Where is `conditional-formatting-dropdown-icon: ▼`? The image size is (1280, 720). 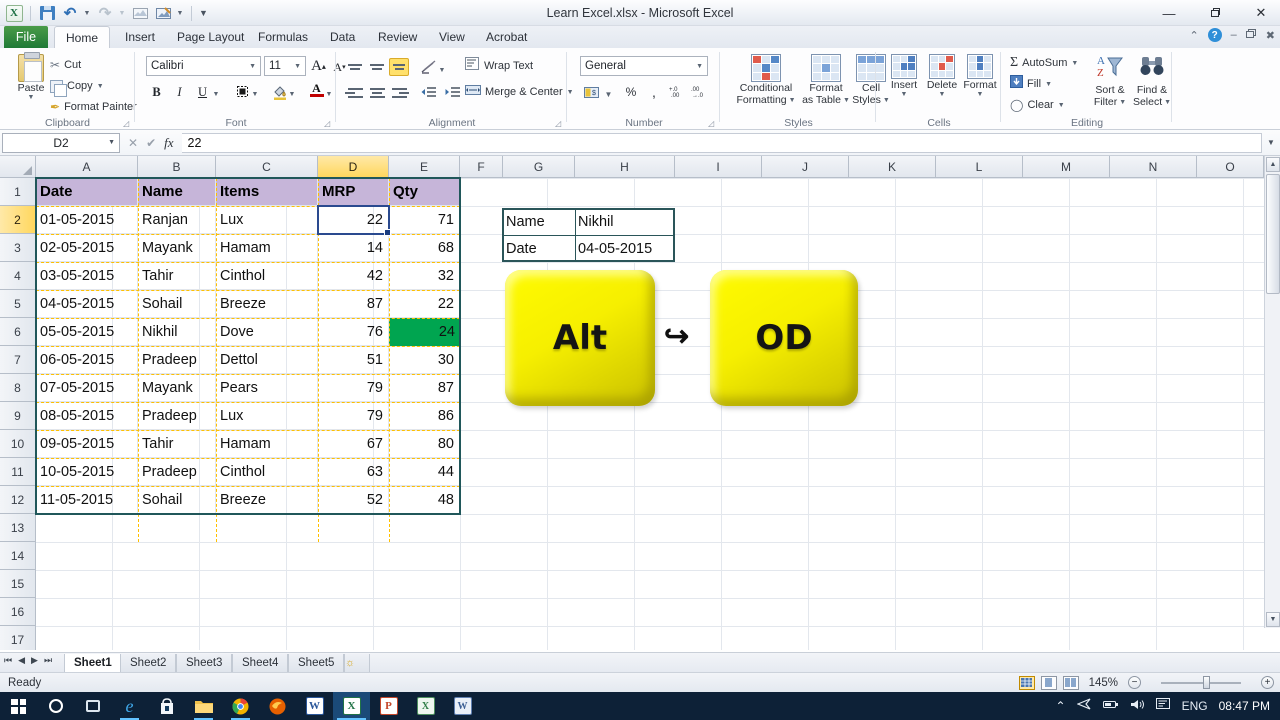
conditional-formatting-dropdown-icon: ▼ is located at coordinates (792, 100).